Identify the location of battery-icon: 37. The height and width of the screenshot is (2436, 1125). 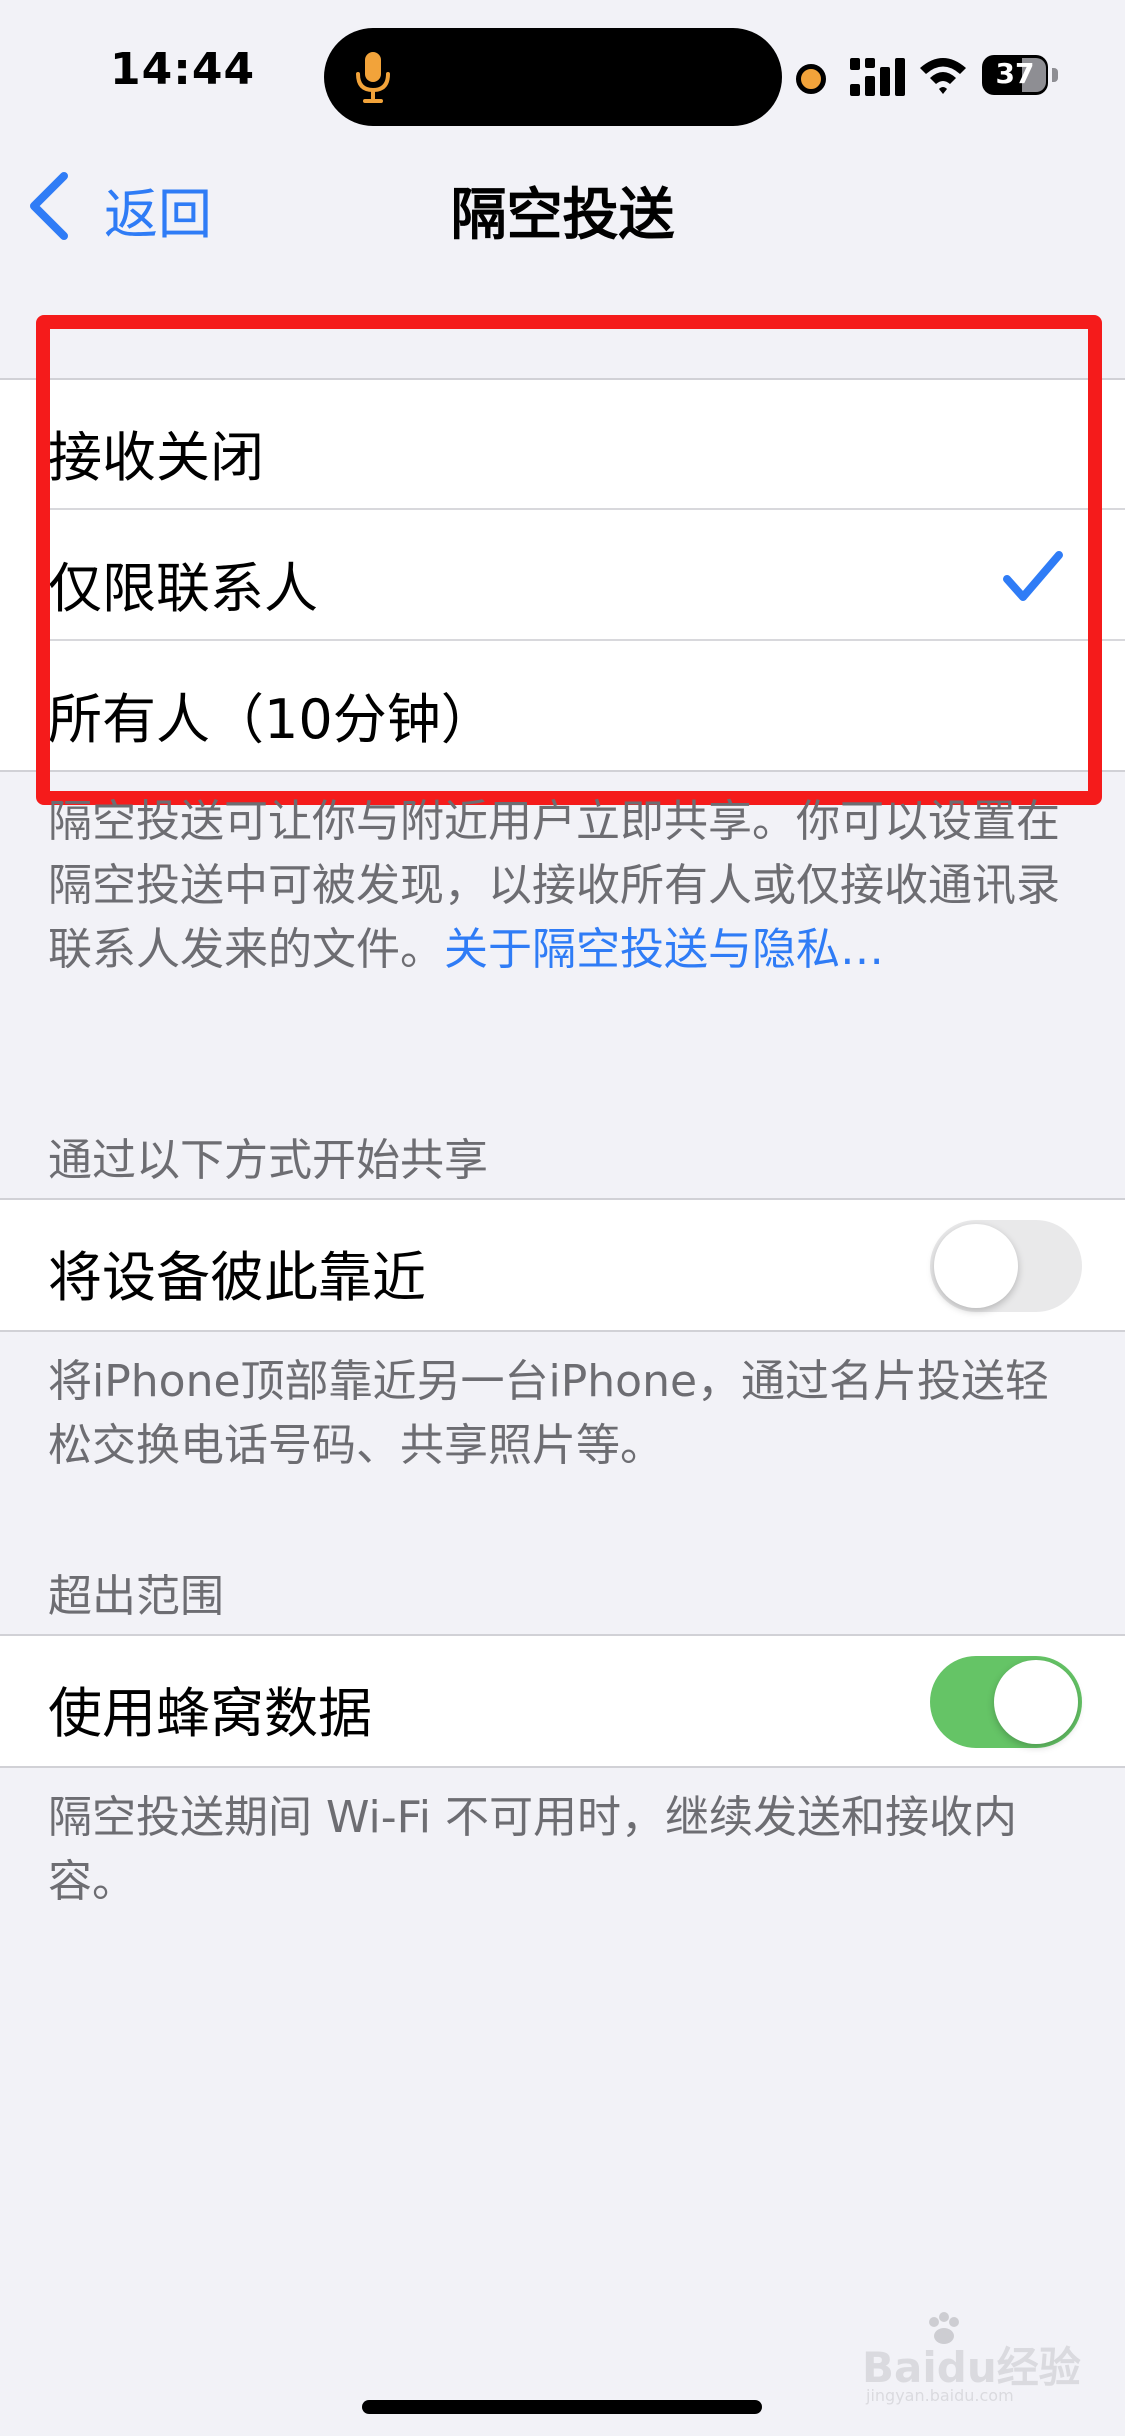
(1021, 75).